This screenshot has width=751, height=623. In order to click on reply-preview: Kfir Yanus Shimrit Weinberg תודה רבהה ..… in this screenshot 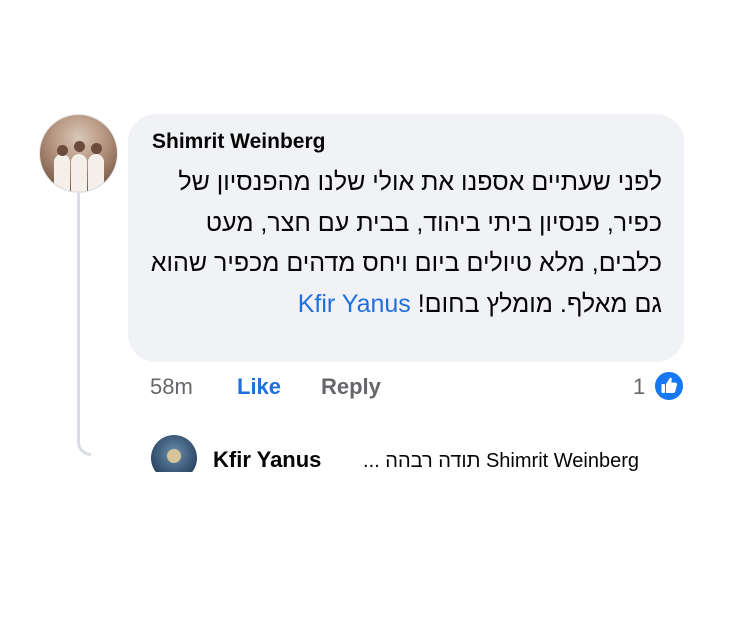, I will do `click(426, 460)`.